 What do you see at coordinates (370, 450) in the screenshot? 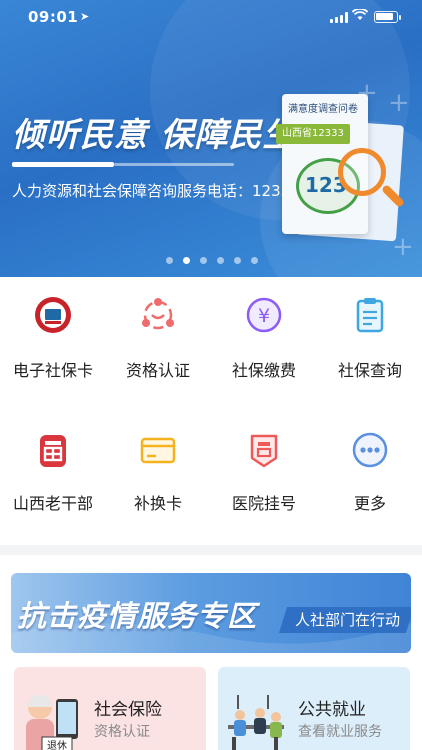
I see `more-dots-icon` at bounding box center [370, 450].